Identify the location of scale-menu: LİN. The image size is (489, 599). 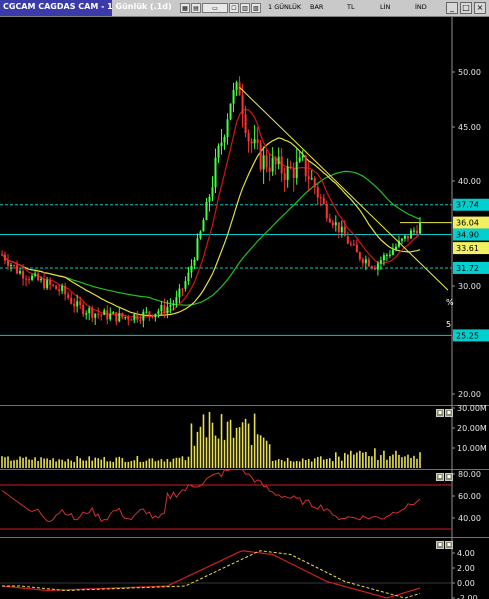
(385, 7).